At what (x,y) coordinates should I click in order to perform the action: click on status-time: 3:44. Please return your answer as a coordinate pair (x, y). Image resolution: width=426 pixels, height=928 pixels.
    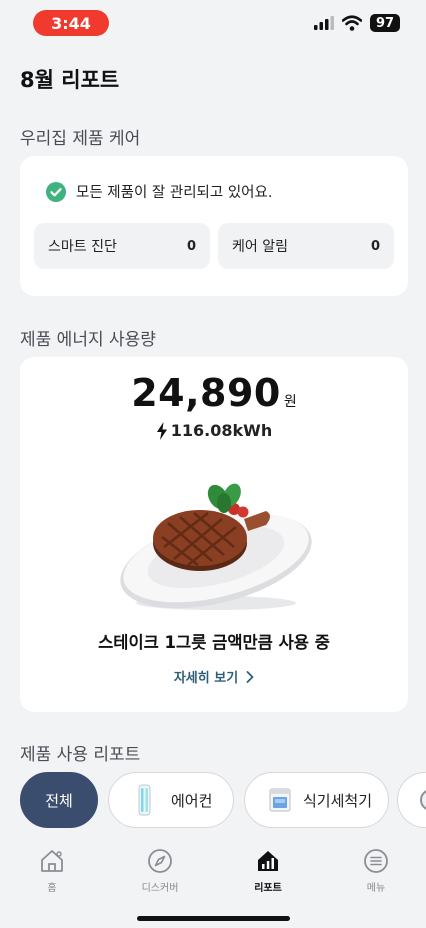
    Looking at the image, I should click on (71, 23).